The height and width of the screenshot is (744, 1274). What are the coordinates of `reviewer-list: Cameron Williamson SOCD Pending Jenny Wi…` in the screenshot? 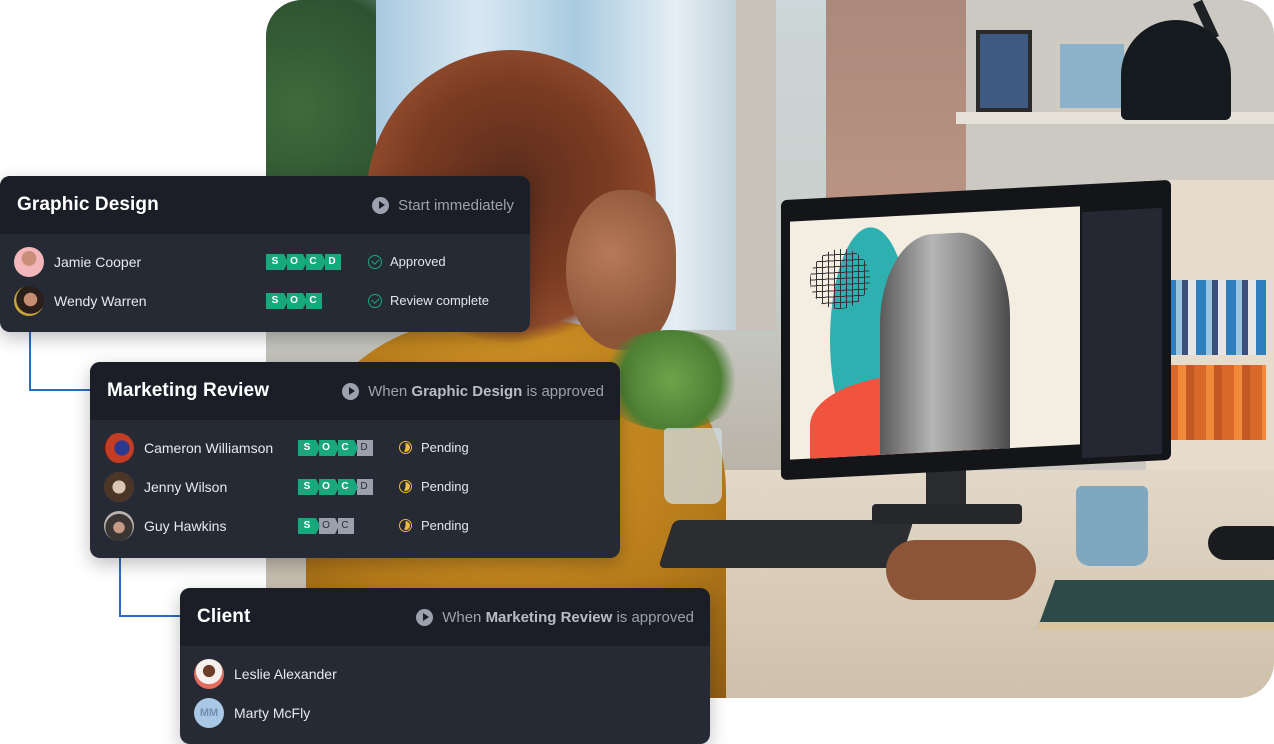 It's located at (355, 482).